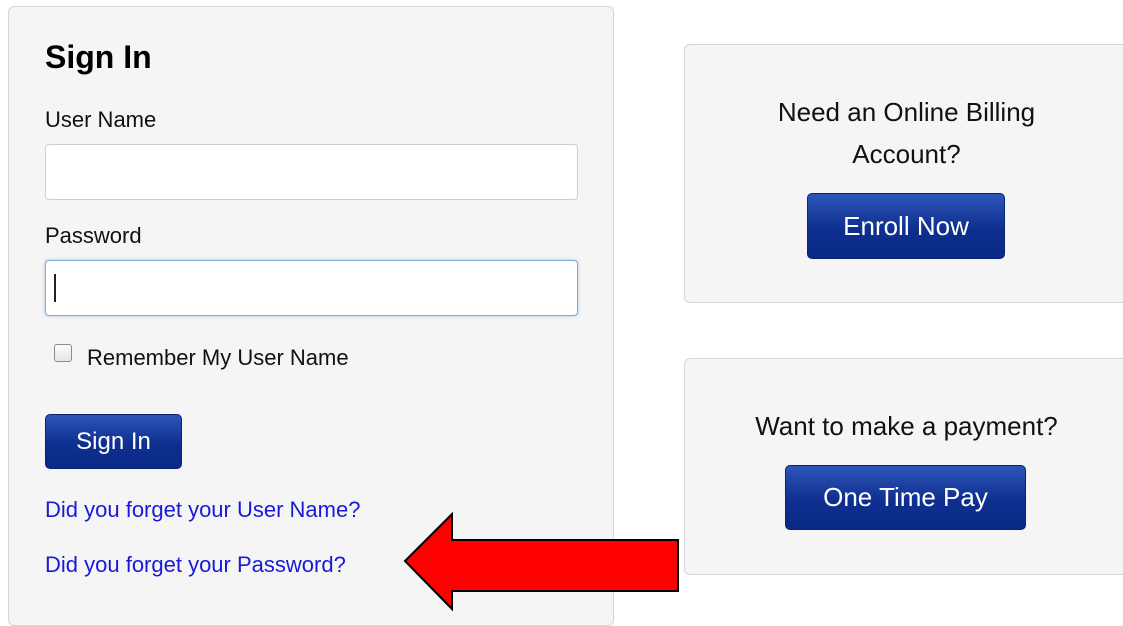  What do you see at coordinates (905, 497) in the screenshot?
I see `one-time-pay-button: One Time Pay` at bounding box center [905, 497].